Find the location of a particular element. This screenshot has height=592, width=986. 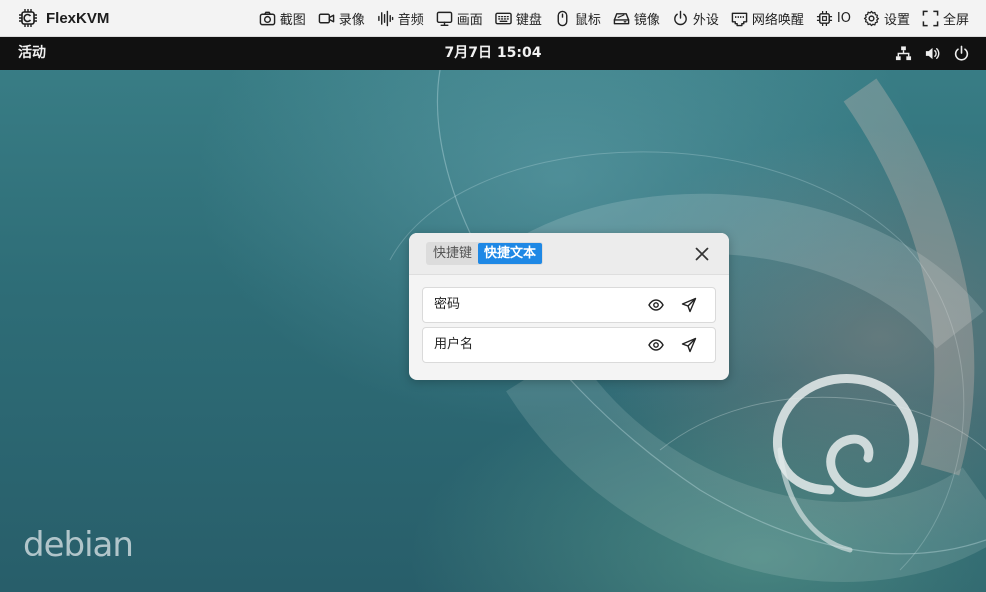

mirror-button: 镜像 is located at coordinates (636, 18).